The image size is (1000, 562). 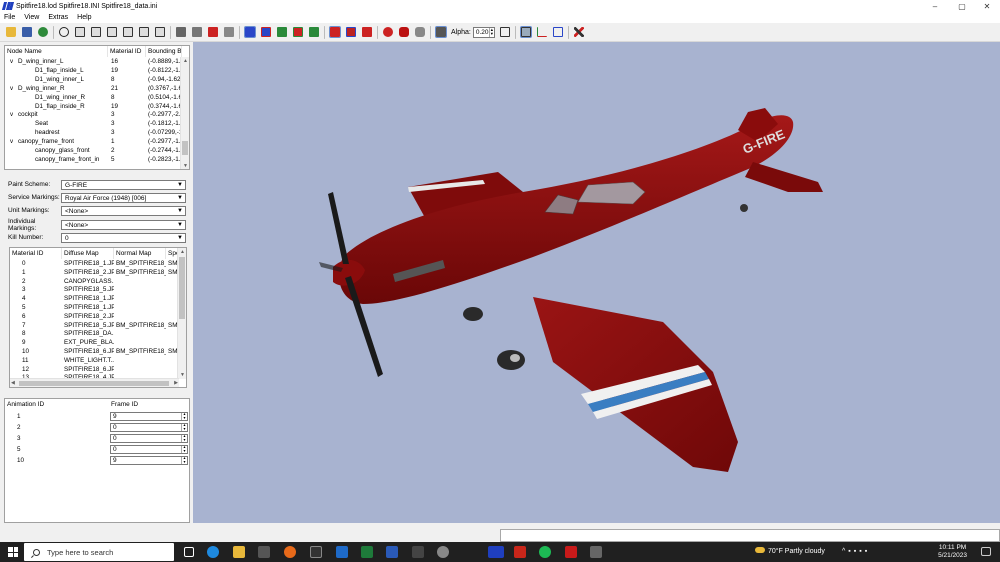 What do you see at coordinates (596, 552) in the screenshot?
I see `app-icon-small` at bounding box center [596, 552].